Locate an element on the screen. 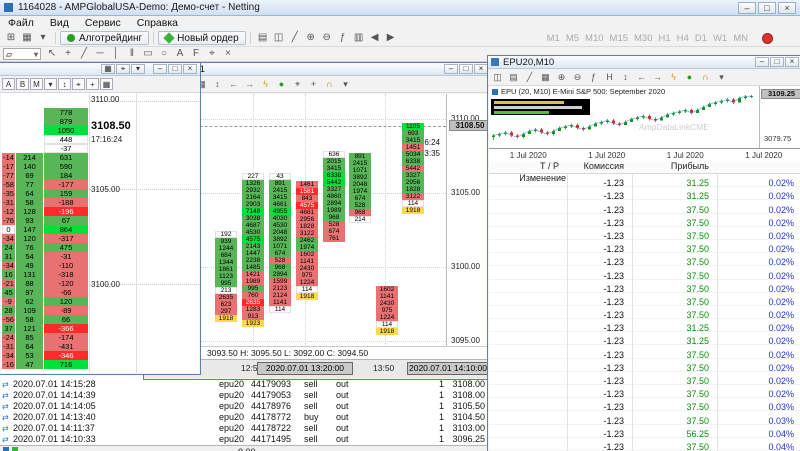 The image size is (800, 451). cluster-left-icon: ← is located at coordinates (233, 84).